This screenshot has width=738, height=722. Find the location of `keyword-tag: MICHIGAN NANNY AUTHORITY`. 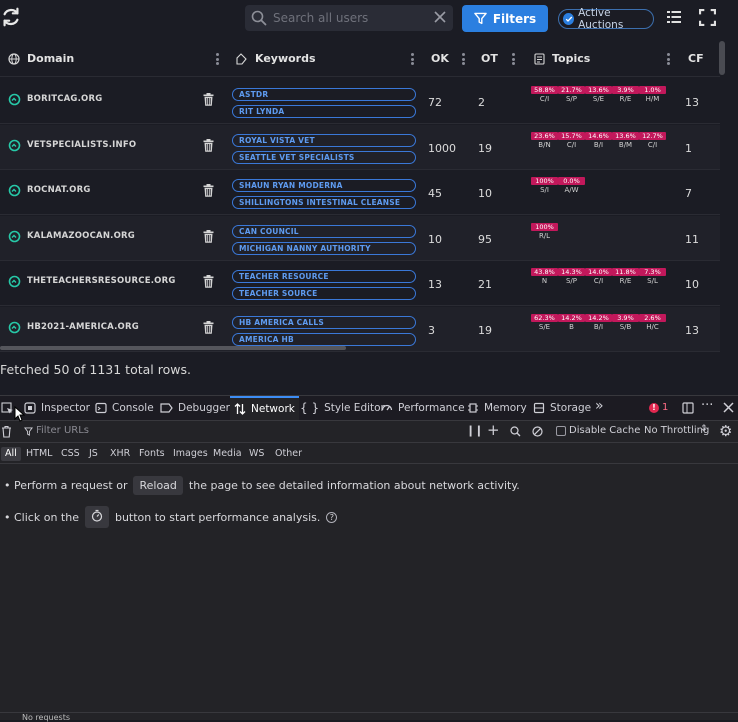

keyword-tag: MICHIGAN NANNY AUTHORITY is located at coordinates (324, 248).